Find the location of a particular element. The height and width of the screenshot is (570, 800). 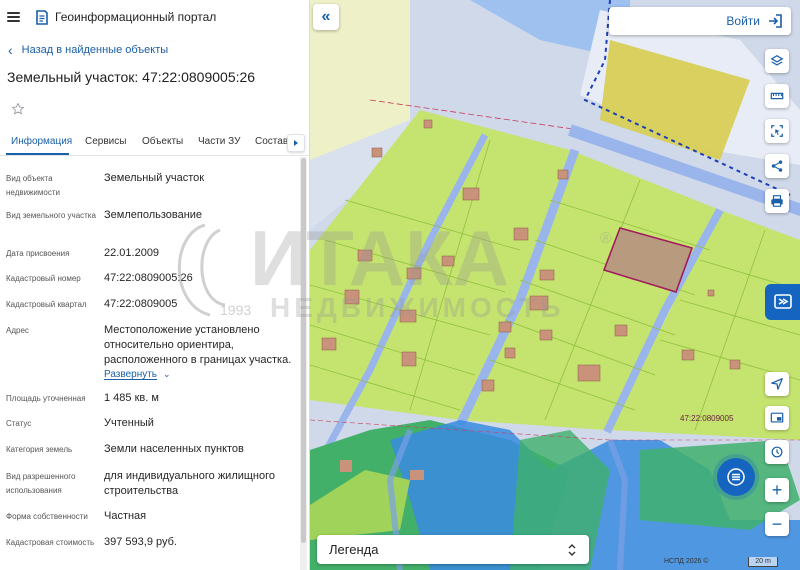

object-title: Земельный участок: 47:22:0809005:26 is located at coordinates (131, 77).